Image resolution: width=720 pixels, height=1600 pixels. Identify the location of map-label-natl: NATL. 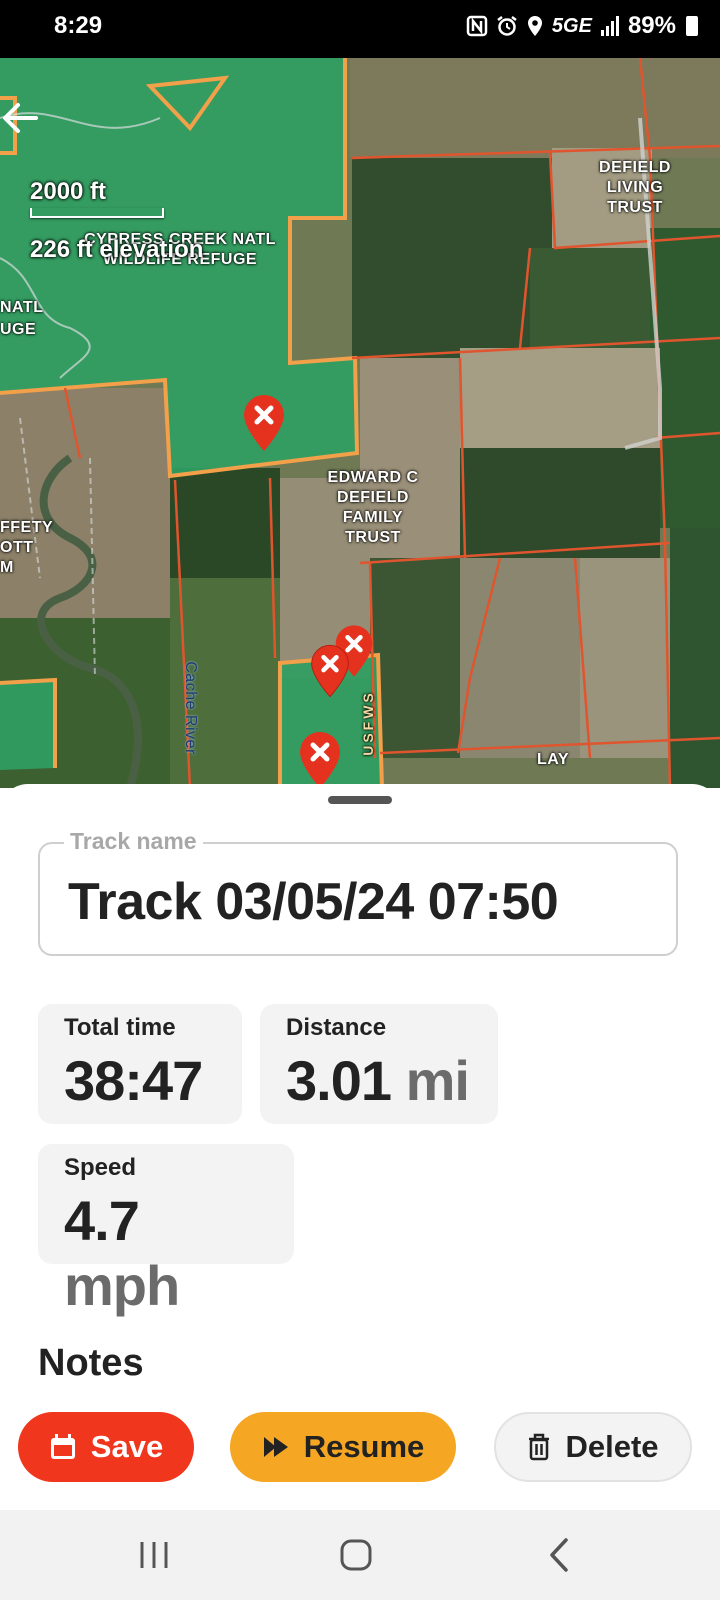
(22, 307).